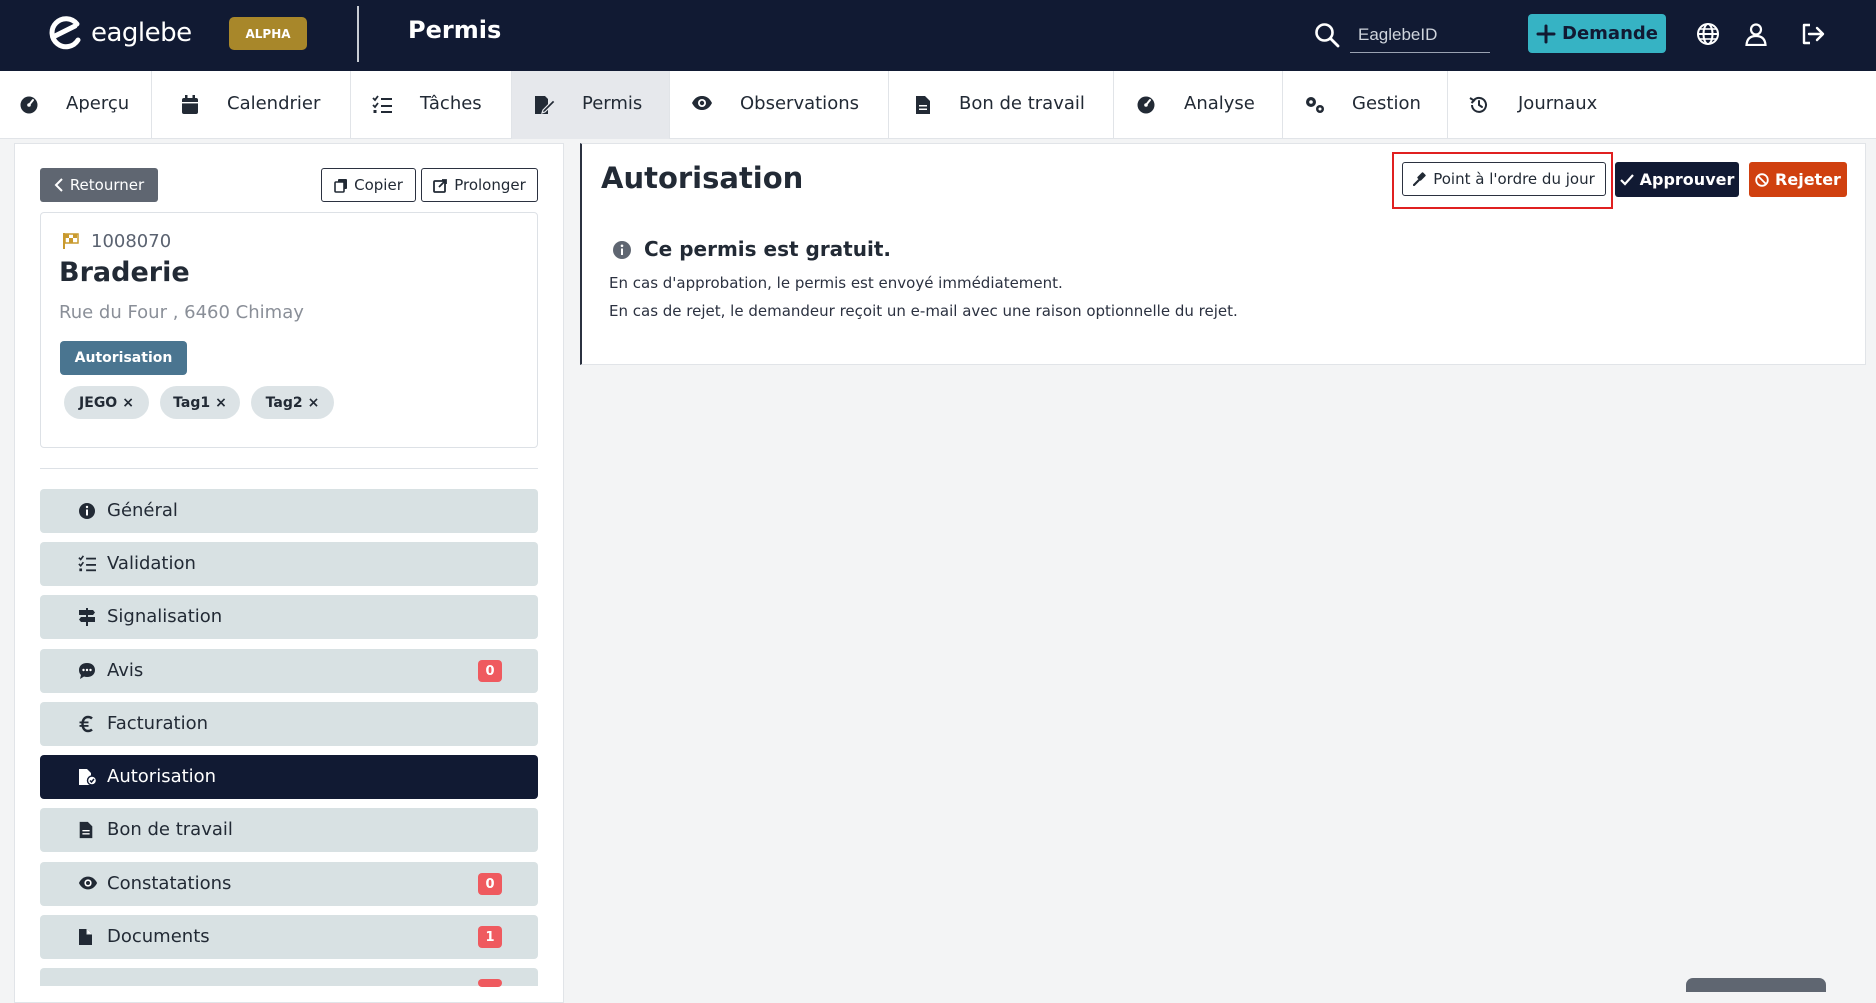 The image size is (1876, 1003). I want to click on sidebar-item-partial, so click(289, 977).